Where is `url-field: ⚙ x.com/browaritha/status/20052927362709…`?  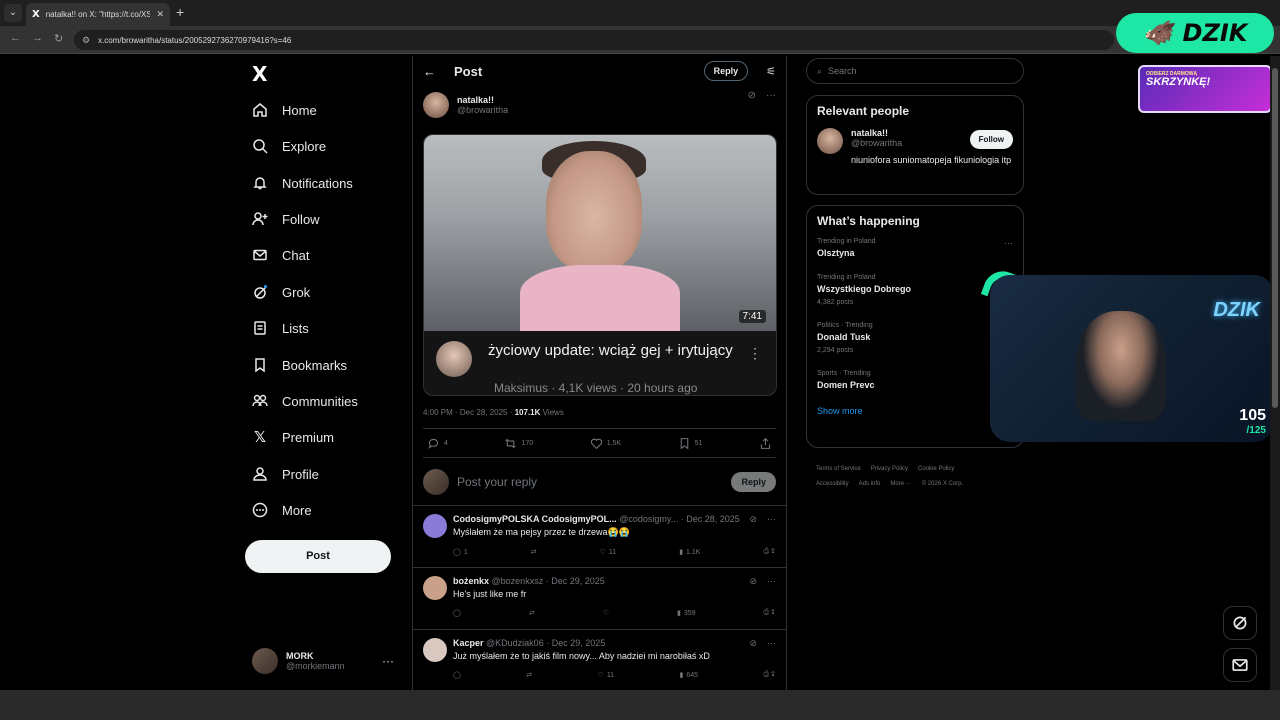
url-field: ⚙ x.com/browaritha/status/20052927362709… is located at coordinates (594, 40).